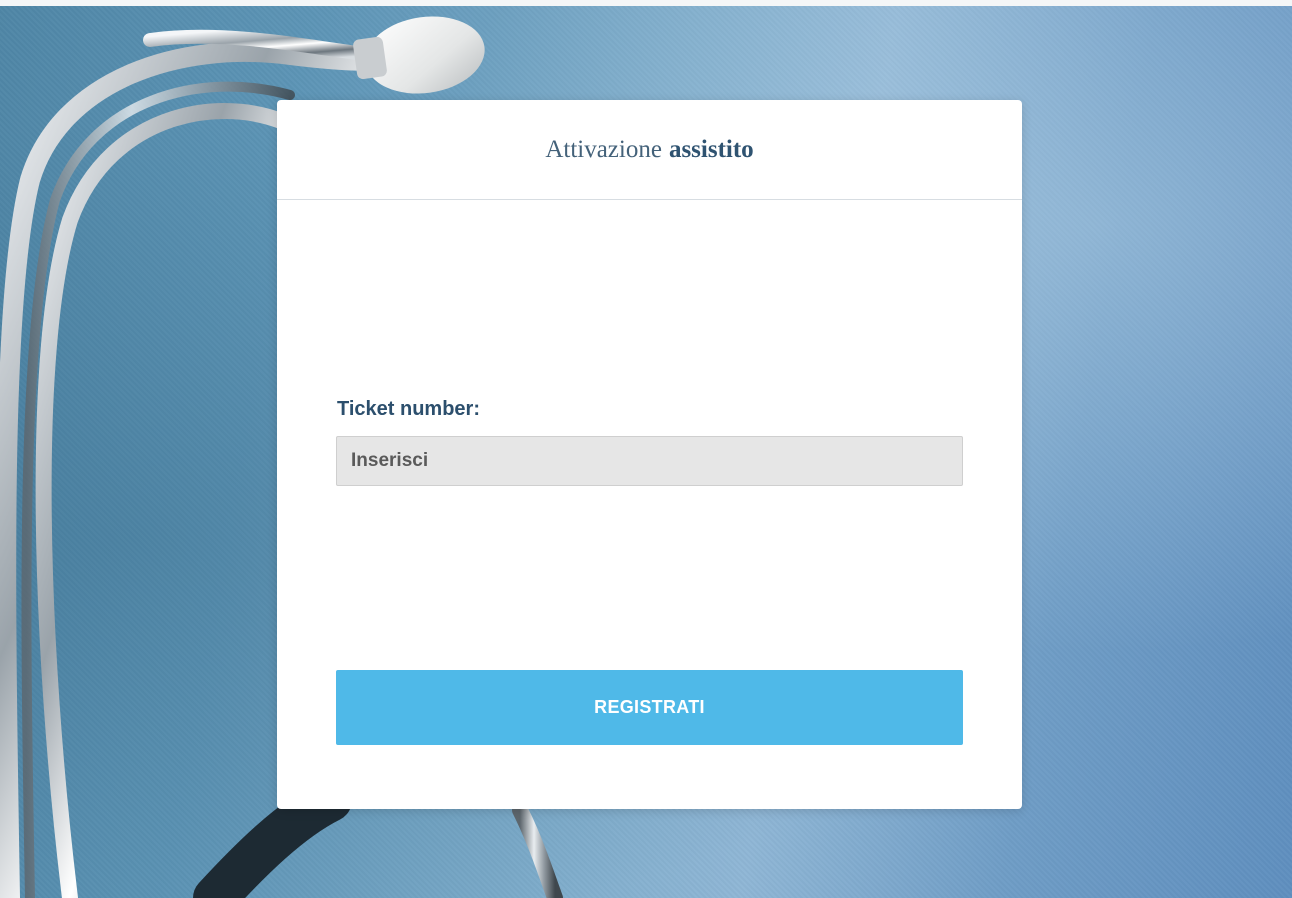 This screenshot has height=898, width=1292. Describe the element at coordinates (649, 707) in the screenshot. I see `register-button: REGISTRATI` at that location.